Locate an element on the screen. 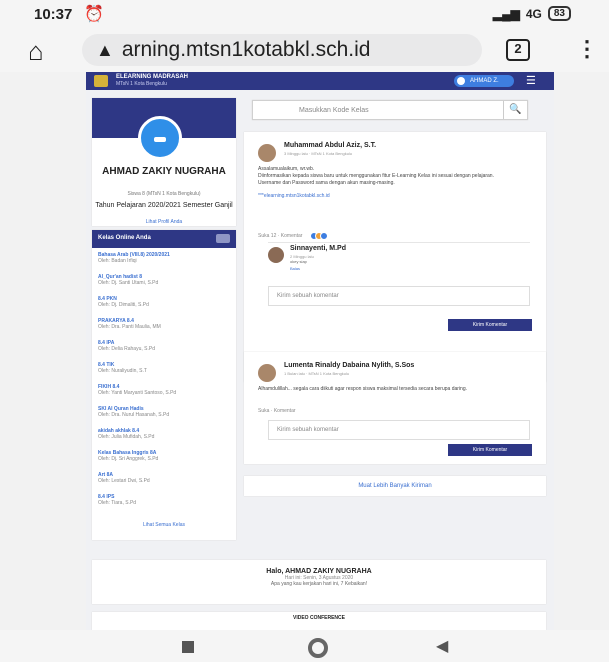  like-button: Suka · Komentar is located at coordinates (277, 411).